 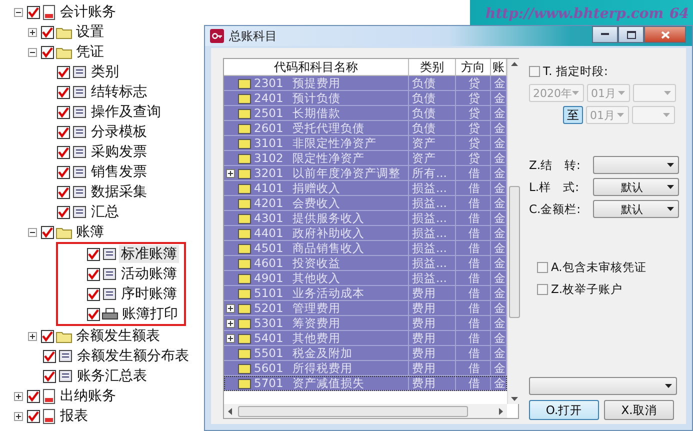 I want to click on window-title: 总账科目, so click(x=253, y=36).